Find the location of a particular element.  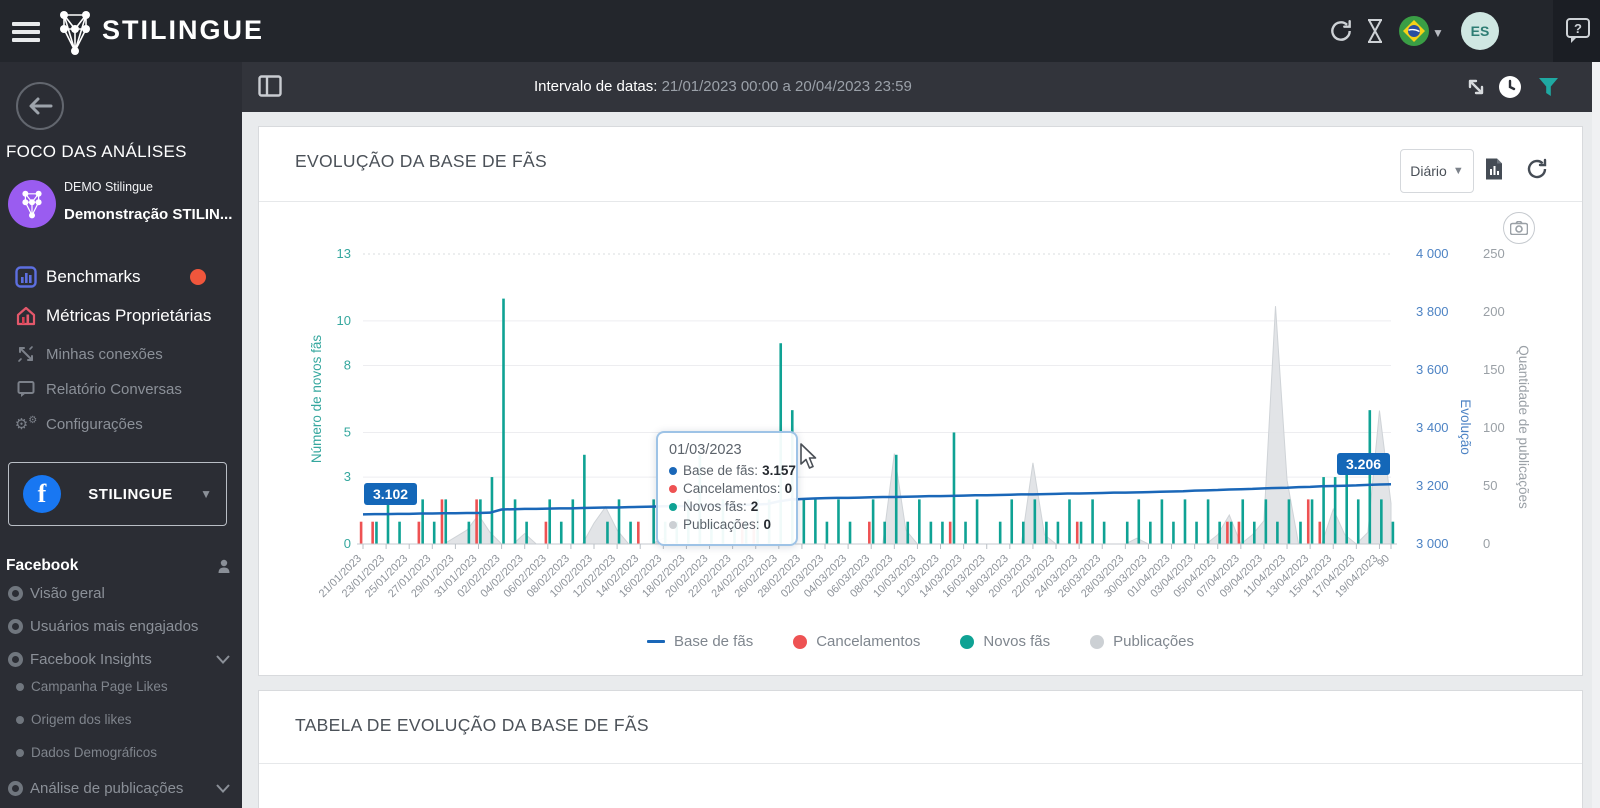

home-chart-icon is located at coordinates (26, 316).